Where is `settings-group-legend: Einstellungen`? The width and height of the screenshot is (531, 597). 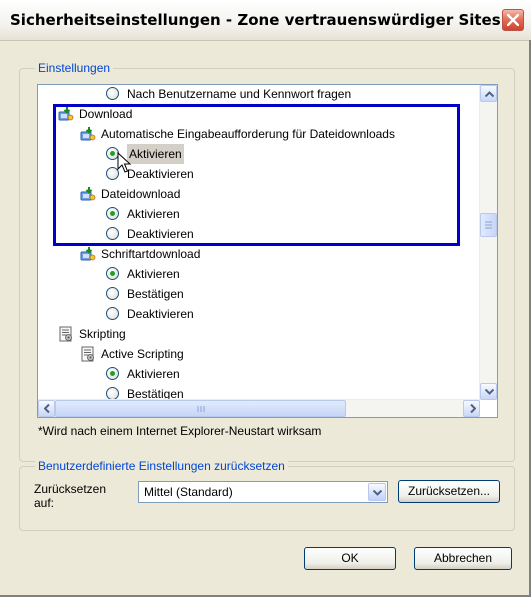 settings-group-legend: Einstellungen is located at coordinates (74, 68).